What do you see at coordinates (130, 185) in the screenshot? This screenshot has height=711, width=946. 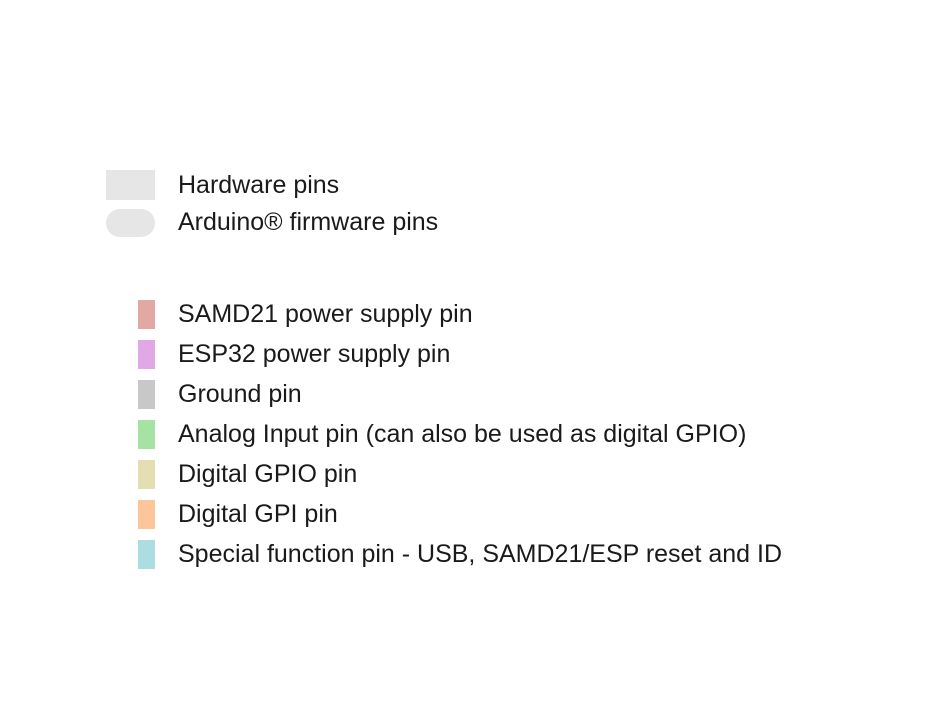 I see `hardware-pin-swatch` at bounding box center [130, 185].